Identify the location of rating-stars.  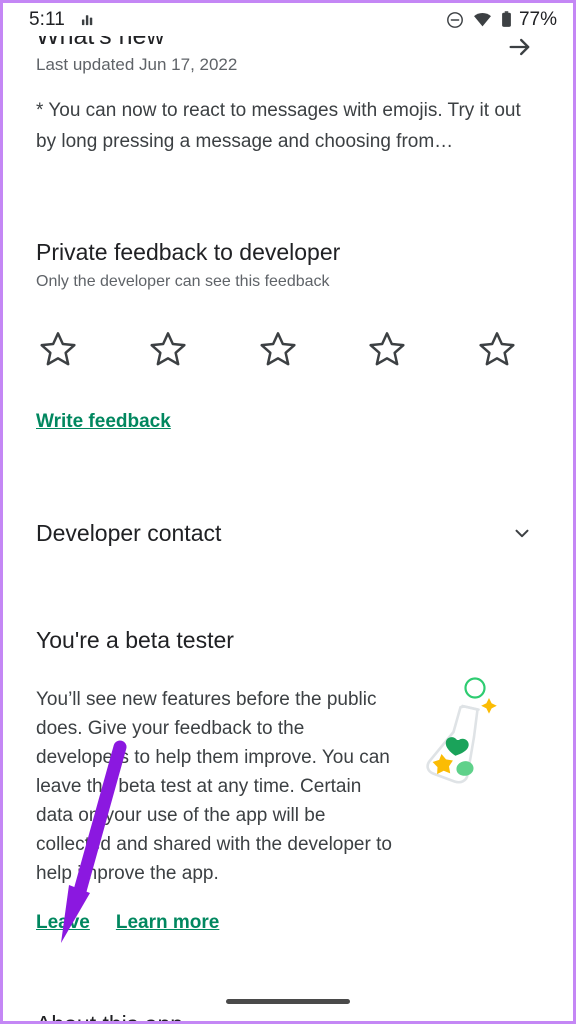
(288, 349).